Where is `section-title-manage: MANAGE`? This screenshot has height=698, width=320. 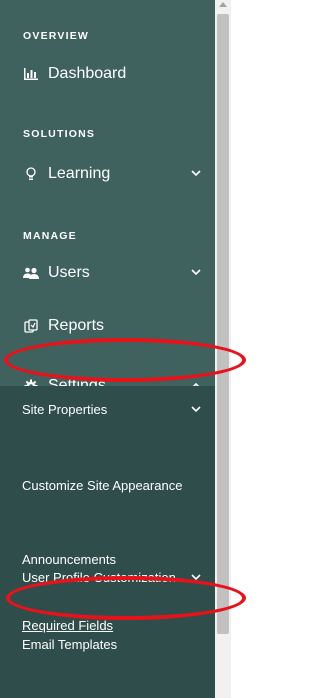
section-title-manage: MANAGE is located at coordinates (50, 236).